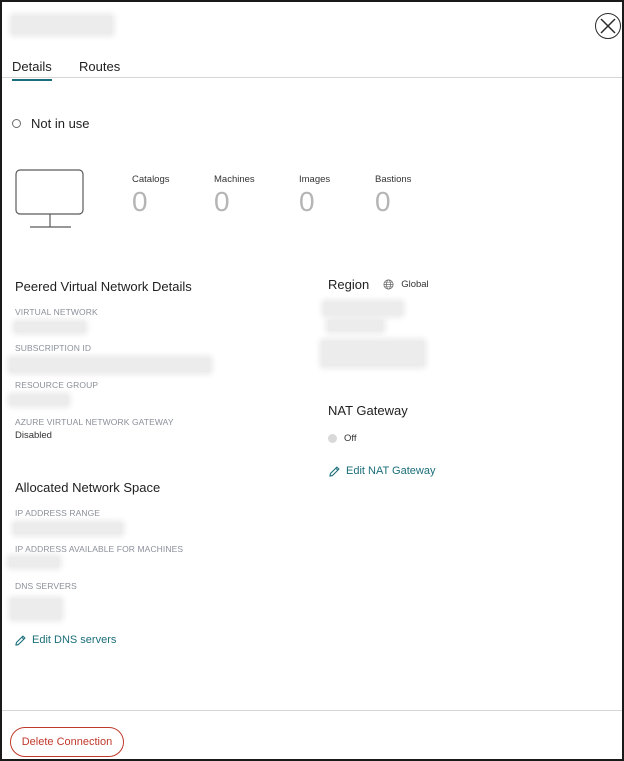 Image resolution: width=624 pixels, height=761 pixels. I want to click on nat-gateway-toggle: Off, so click(342, 438).